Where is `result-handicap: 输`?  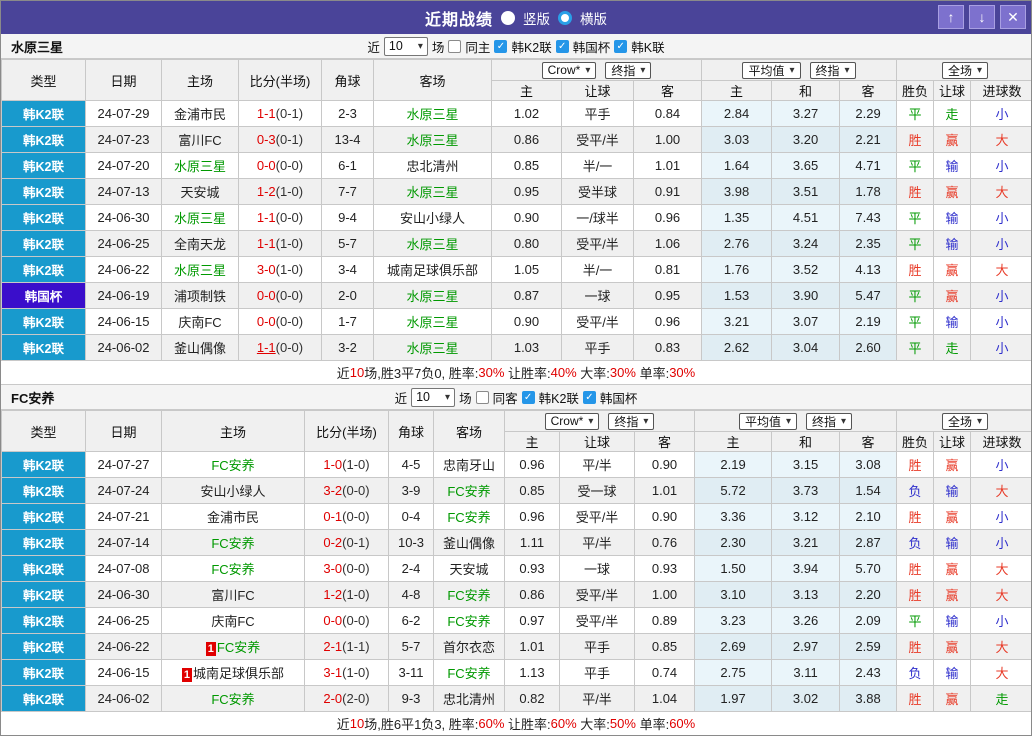 result-handicap: 输 is located at coordinates (952, 542).